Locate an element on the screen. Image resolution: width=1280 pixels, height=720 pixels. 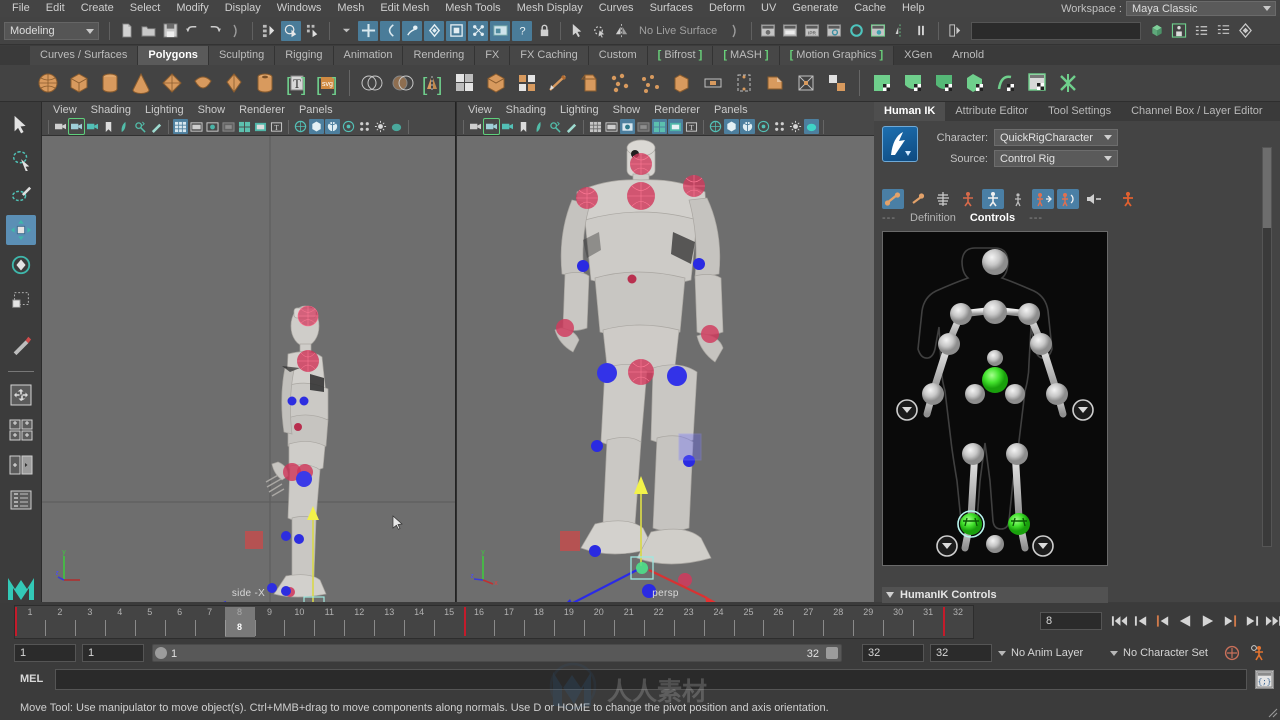
subtab-definition: Definition is located at coordinates (933, 218).